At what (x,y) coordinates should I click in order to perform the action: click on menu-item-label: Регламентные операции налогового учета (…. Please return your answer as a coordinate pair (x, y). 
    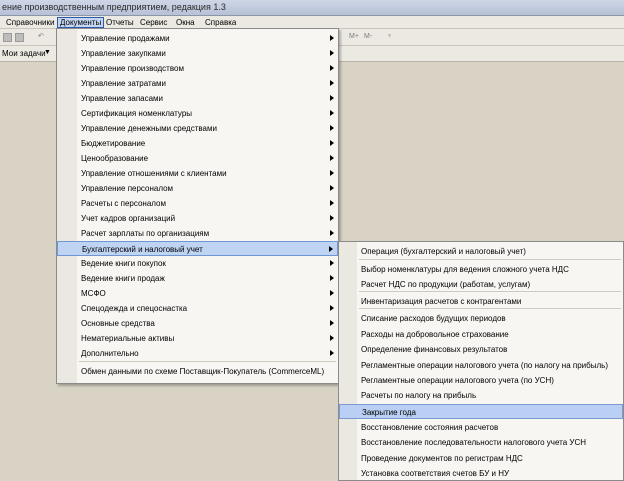
    Looking at the image, I should click on (484, 365).